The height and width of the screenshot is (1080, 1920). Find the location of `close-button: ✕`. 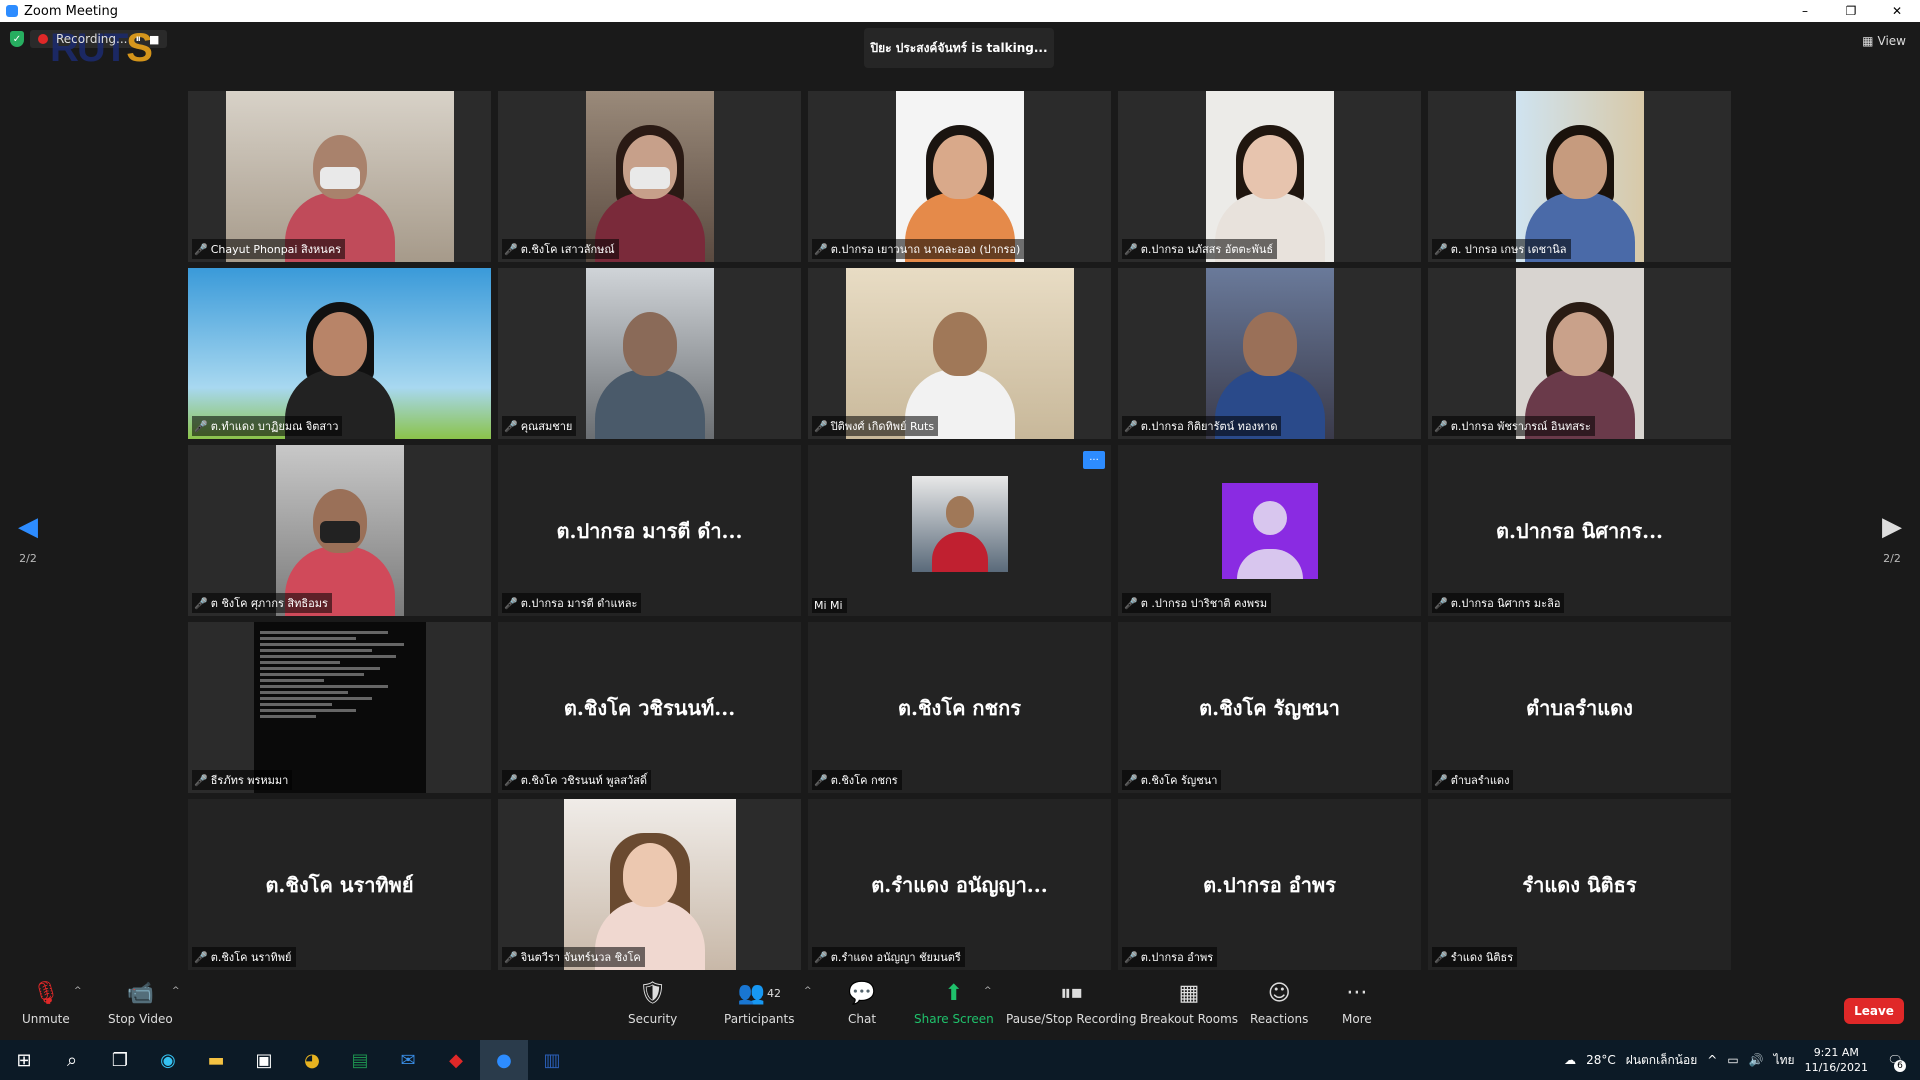

close-button: ✕ is located at coordinates (1897, 11).